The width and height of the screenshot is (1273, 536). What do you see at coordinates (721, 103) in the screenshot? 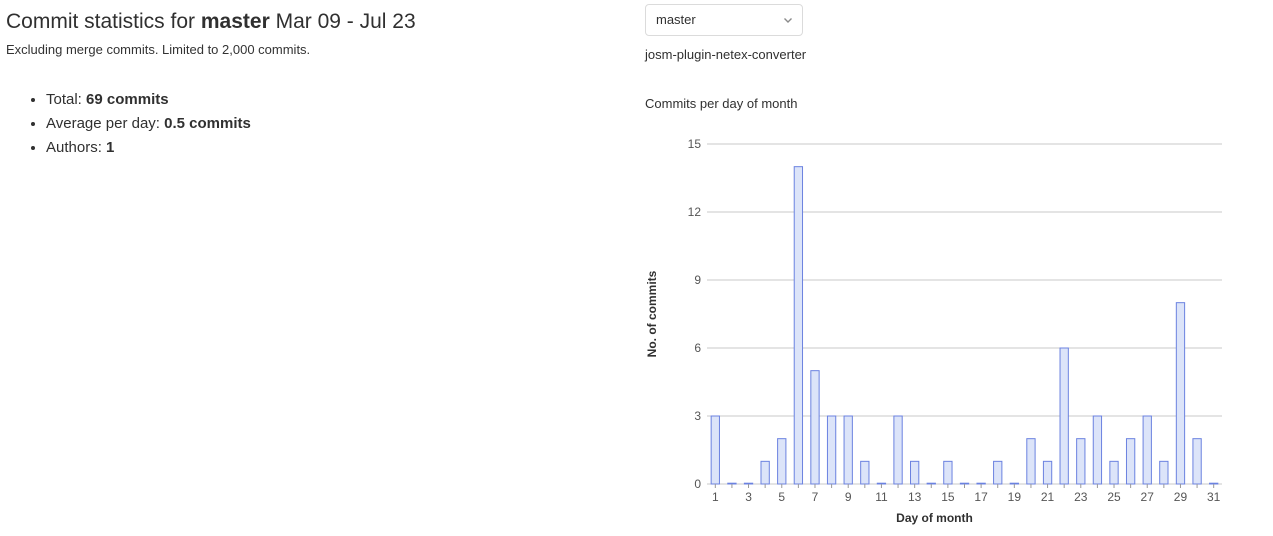
I see `chart-title: Commits per day of month` at bounding box center [721, 103].